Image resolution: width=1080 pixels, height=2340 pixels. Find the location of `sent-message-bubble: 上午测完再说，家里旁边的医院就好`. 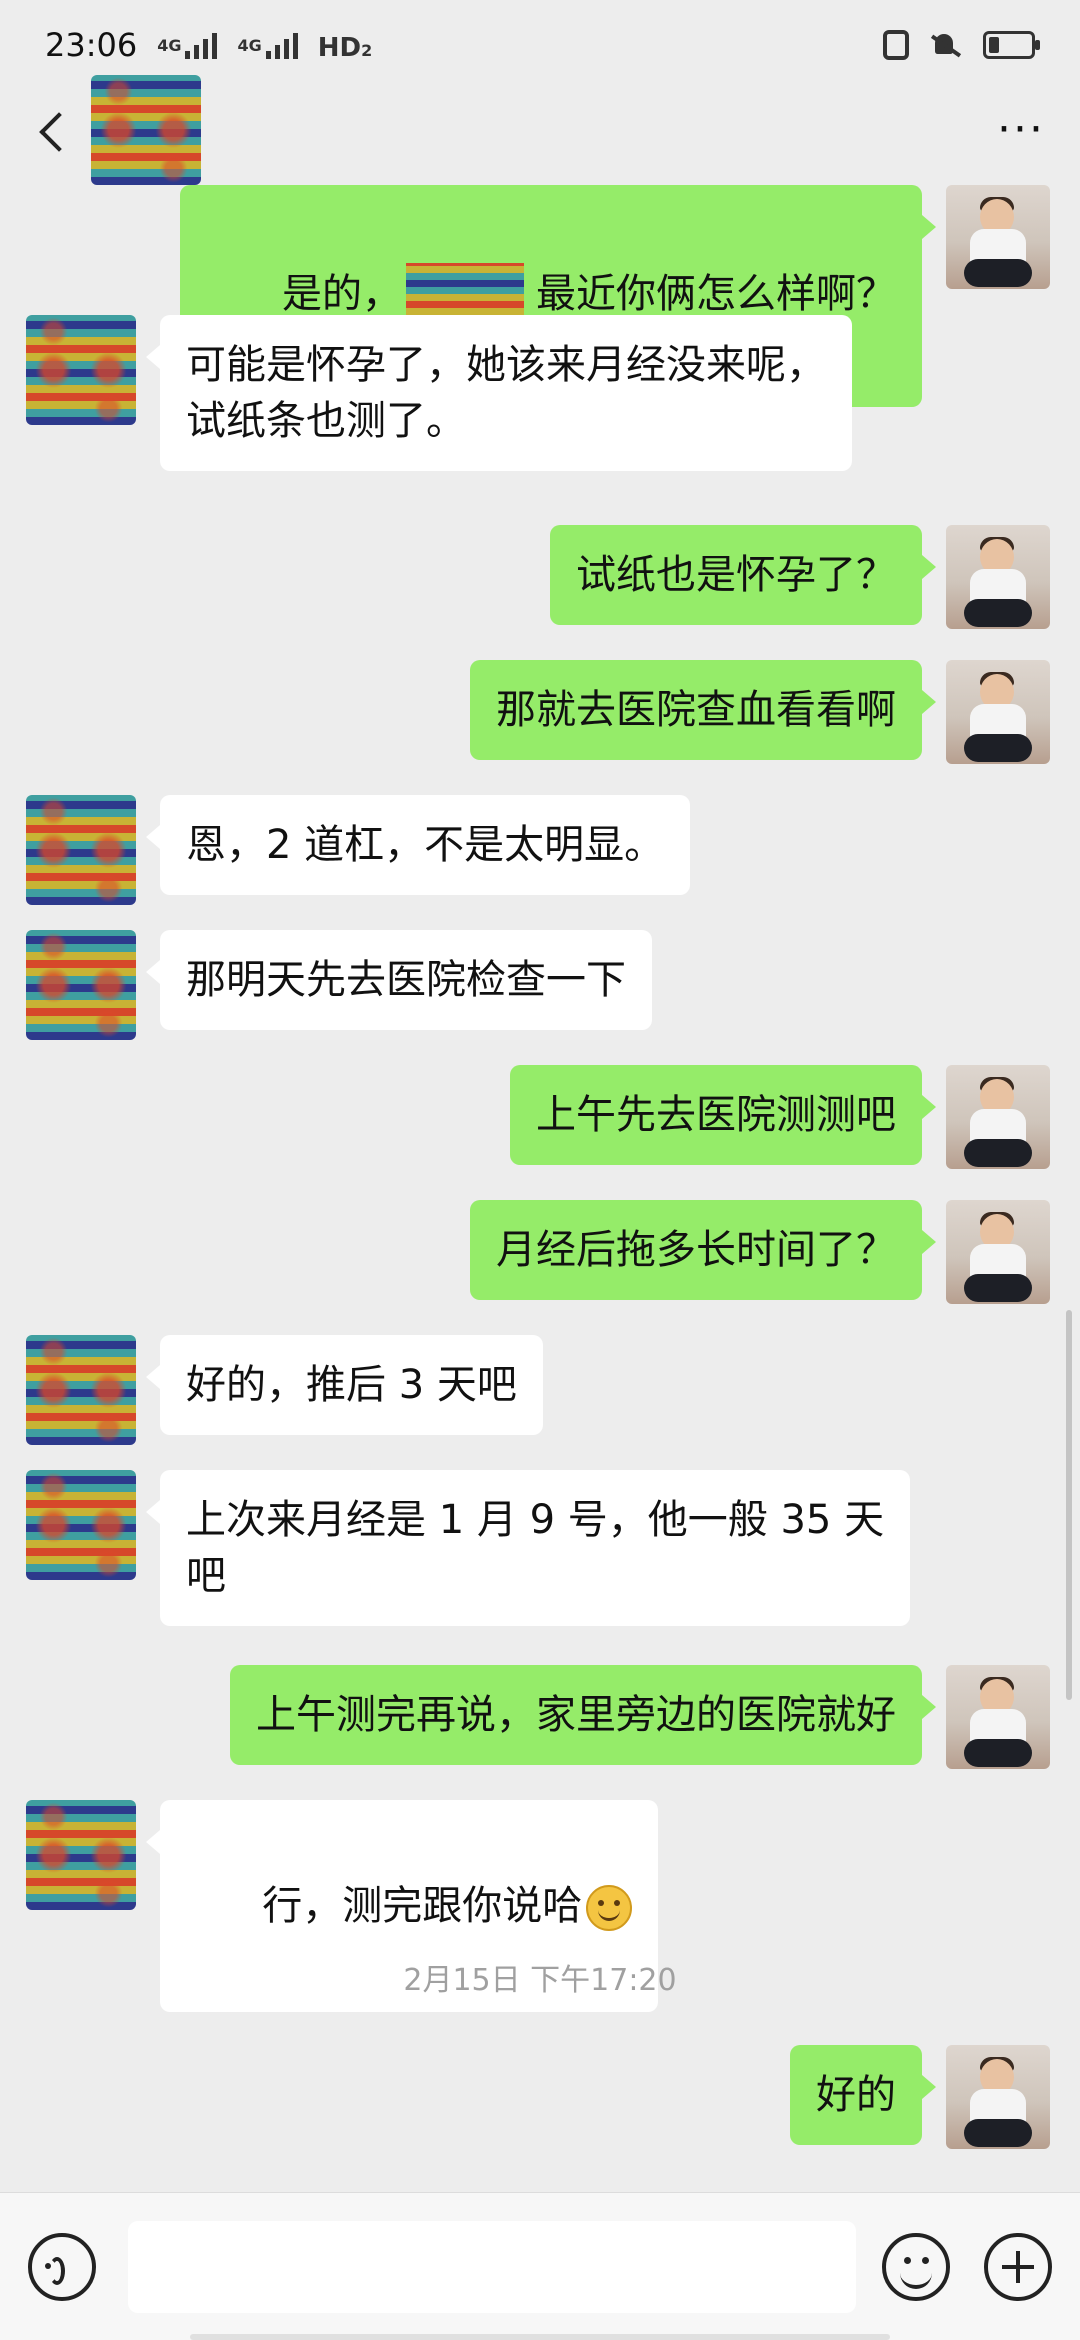

sent-message-bubble: 上午测完再说，家里旁边的医院就好 is located at coordinates (583, 1715).